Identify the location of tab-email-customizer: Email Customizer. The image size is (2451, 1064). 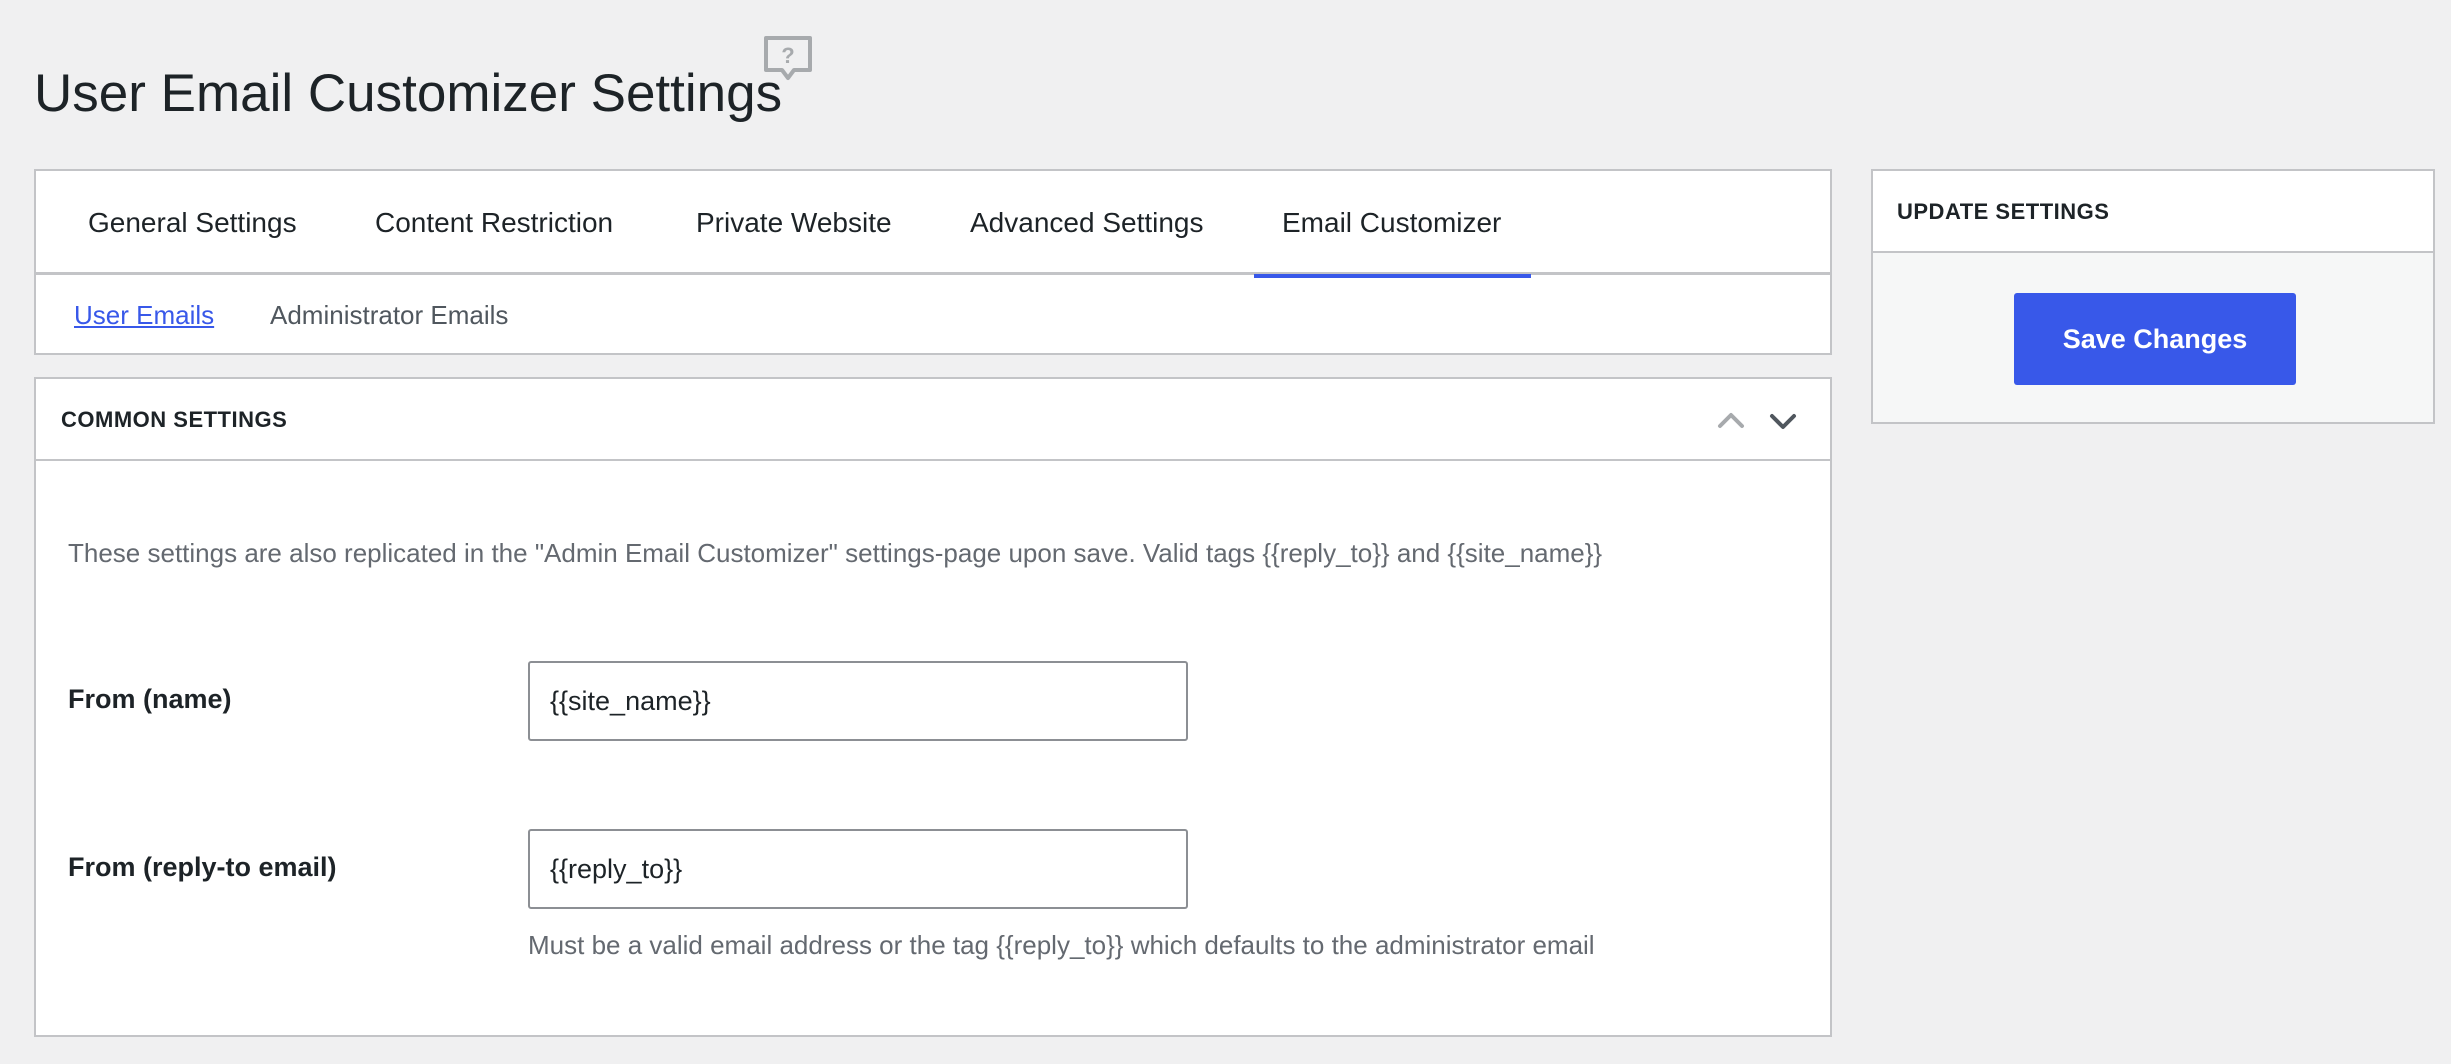
(1392, 224).